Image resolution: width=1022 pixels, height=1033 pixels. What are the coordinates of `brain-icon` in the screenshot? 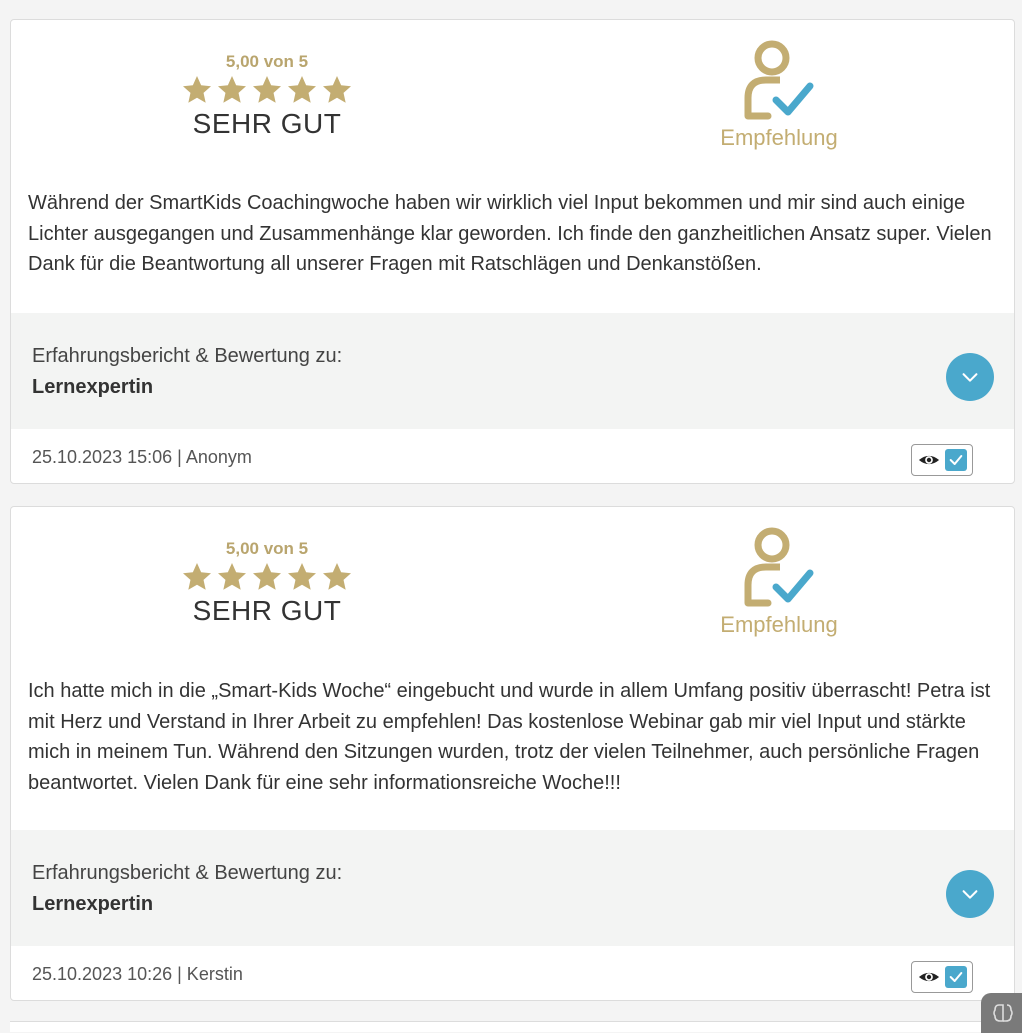 It's located at (1003, 1013).